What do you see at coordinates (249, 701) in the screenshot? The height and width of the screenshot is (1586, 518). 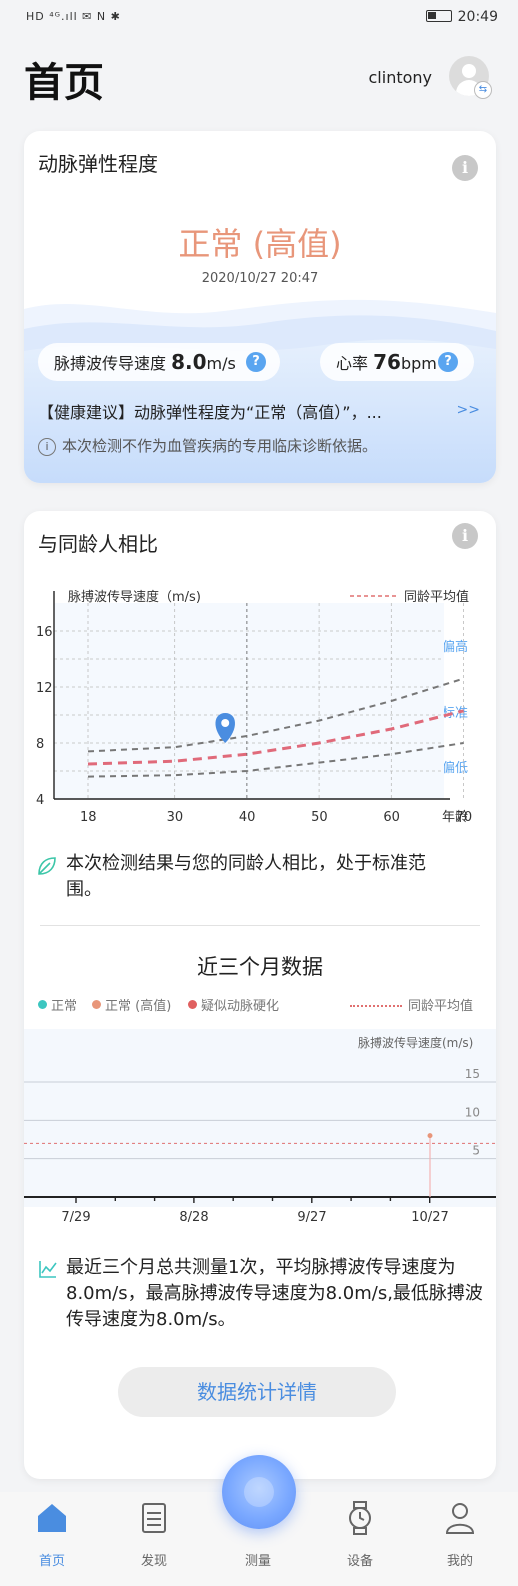 I see `chart1-plot-area` at bounding box center [249, 701].